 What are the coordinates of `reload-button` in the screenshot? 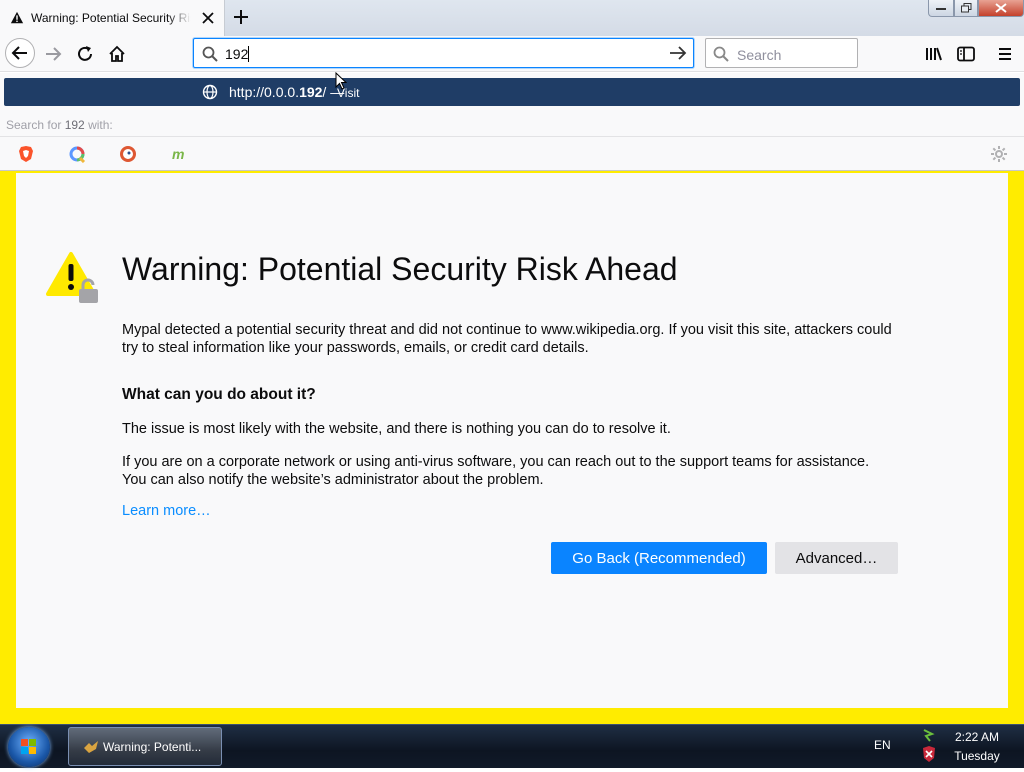 It's located at (85, 54).